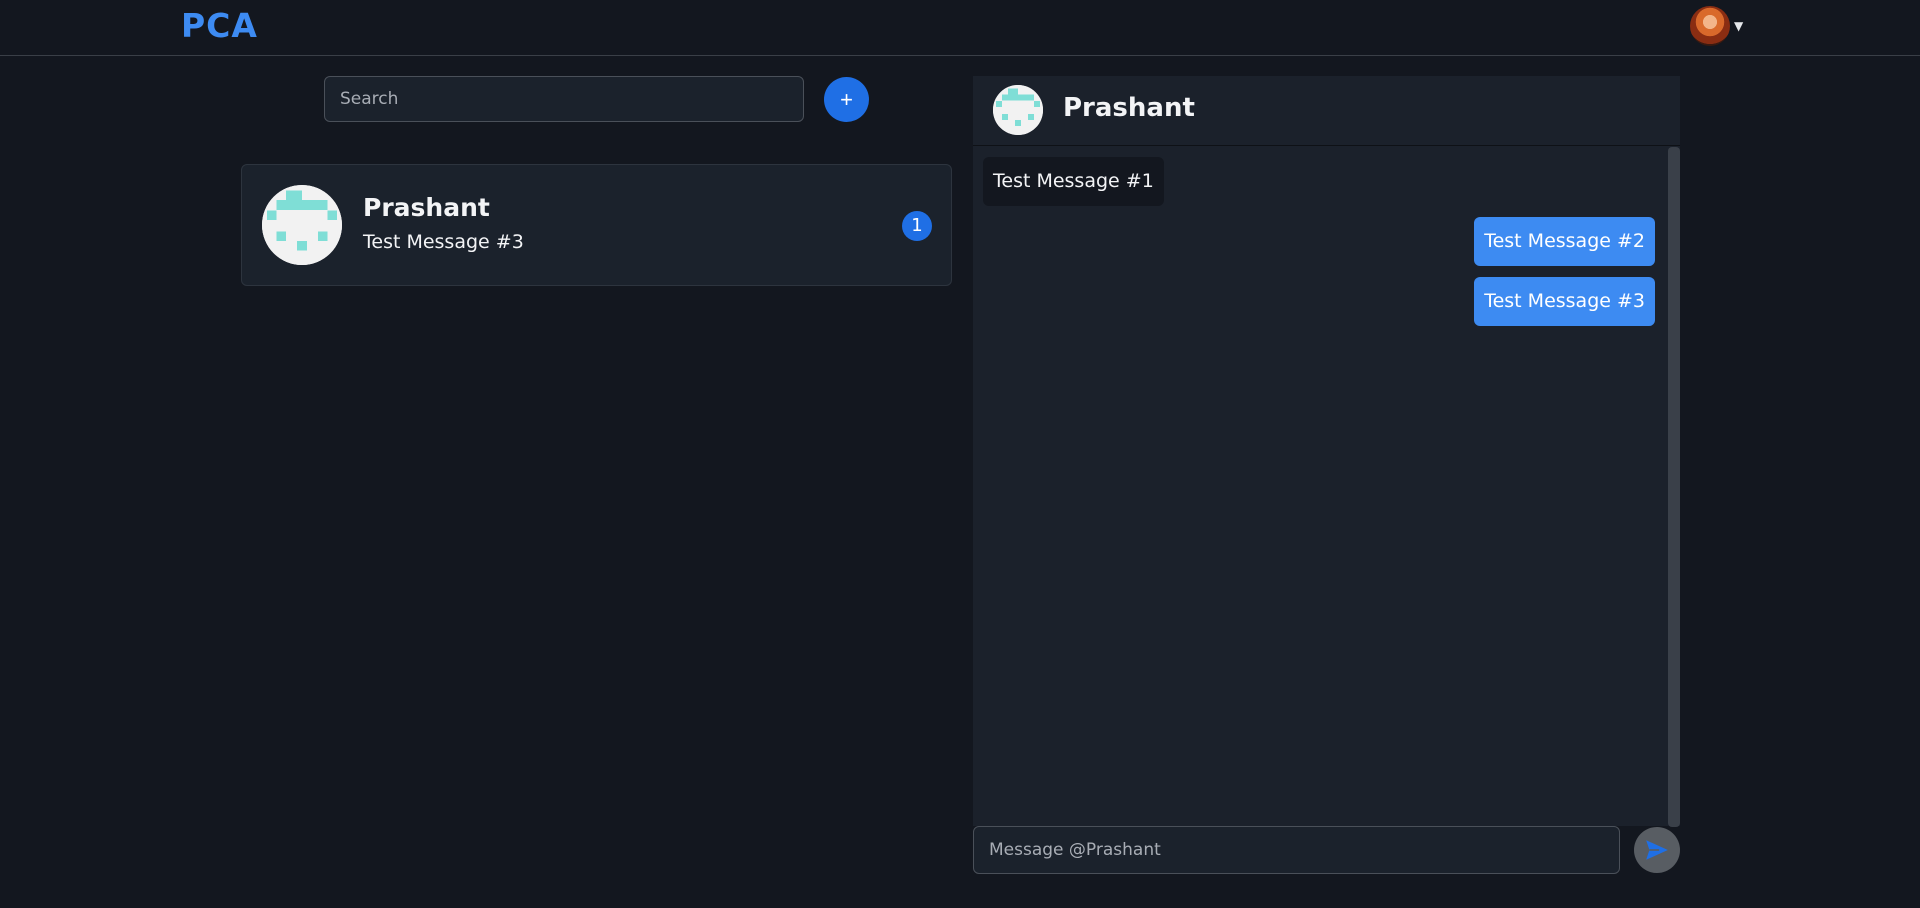 This screenshot has width=1920, height=908. Describe the element at coordinates (1710, 26) in the screenshot. I see `user-avatar` at that location.